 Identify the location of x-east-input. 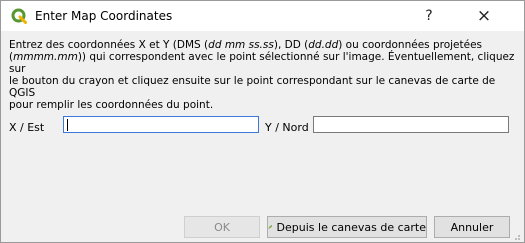
(161, 124).